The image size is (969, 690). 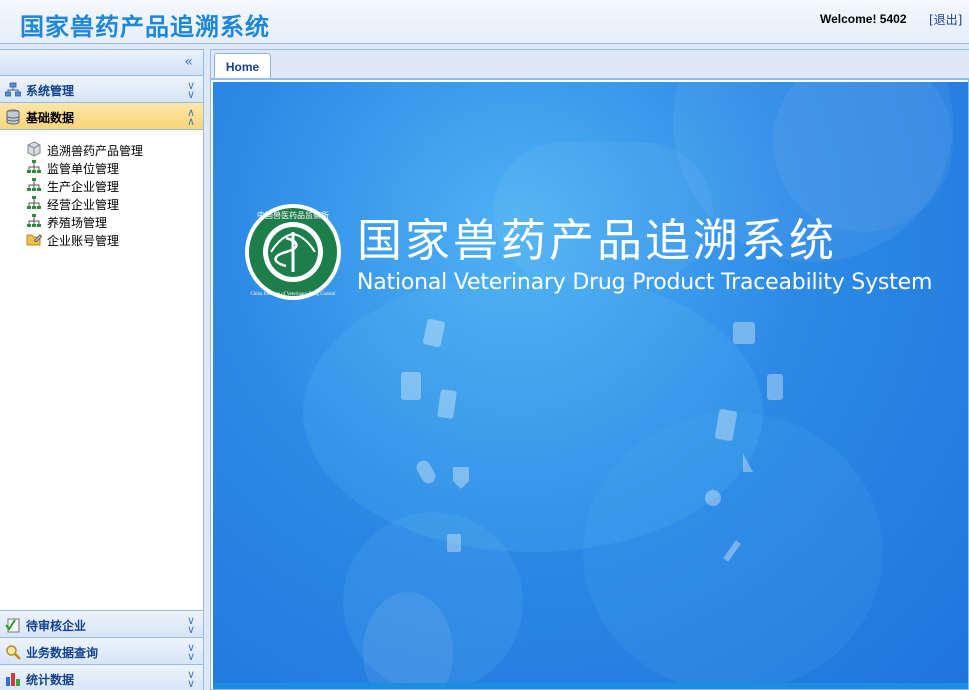 What do you see at coordinates (101, 677) in the screenshot?
I see `section-statistics: 统计数据 ∨ ∨` at bounding box center [101, 677].